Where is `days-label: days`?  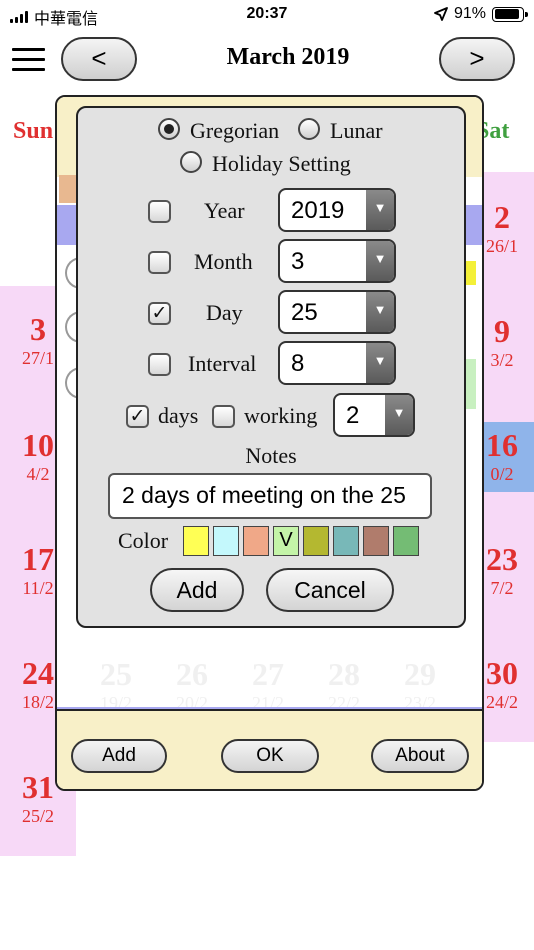
days-label: days is located at coordinates (178, 415).